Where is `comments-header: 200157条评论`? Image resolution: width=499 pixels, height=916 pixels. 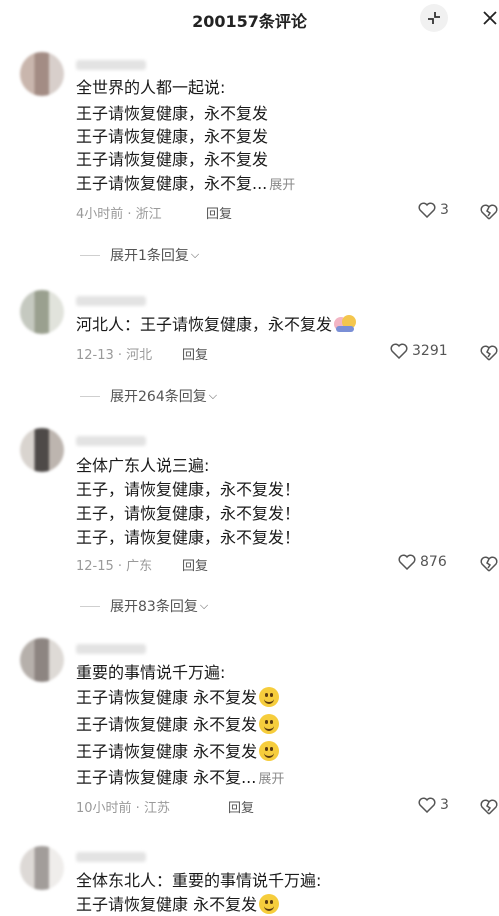 comments-header: 200157条评论 is located at coordinates (249, 18).